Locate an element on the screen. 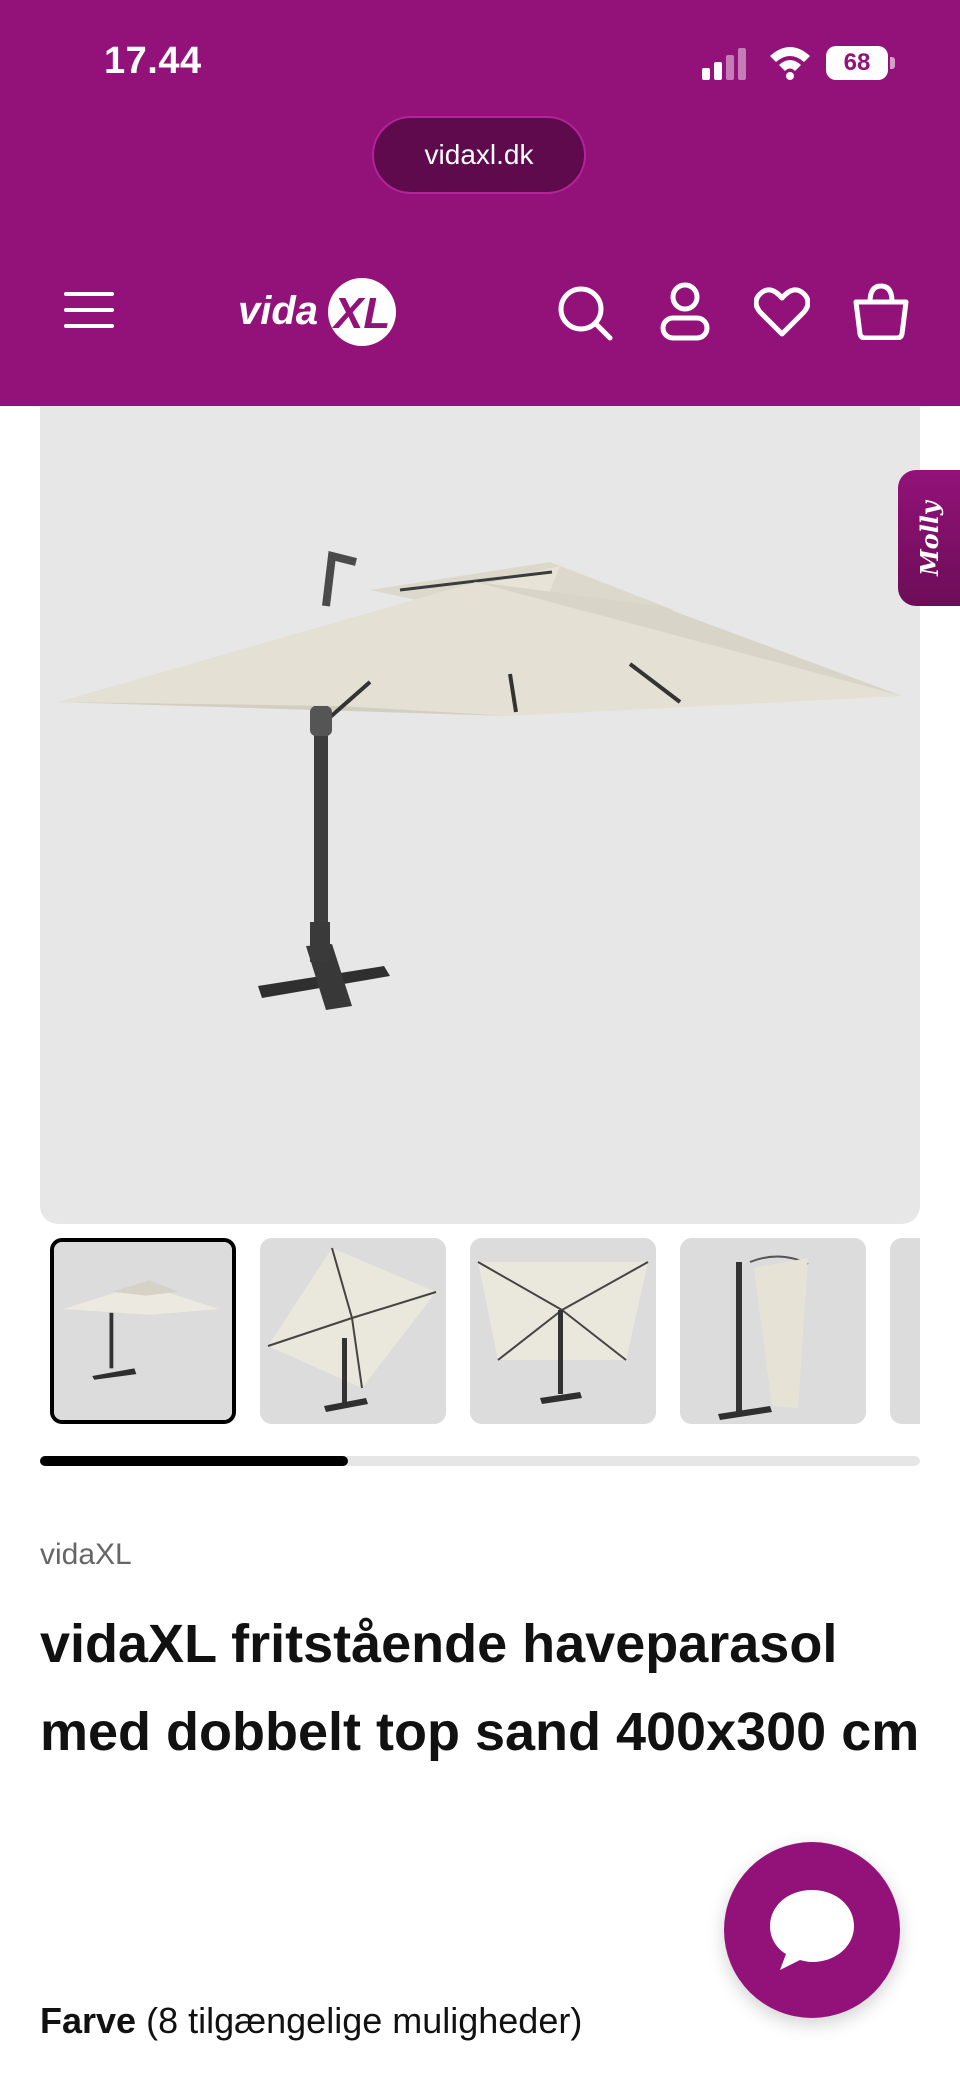  gallery-scroll-progress-fill is located at coordinates (194, 1461).